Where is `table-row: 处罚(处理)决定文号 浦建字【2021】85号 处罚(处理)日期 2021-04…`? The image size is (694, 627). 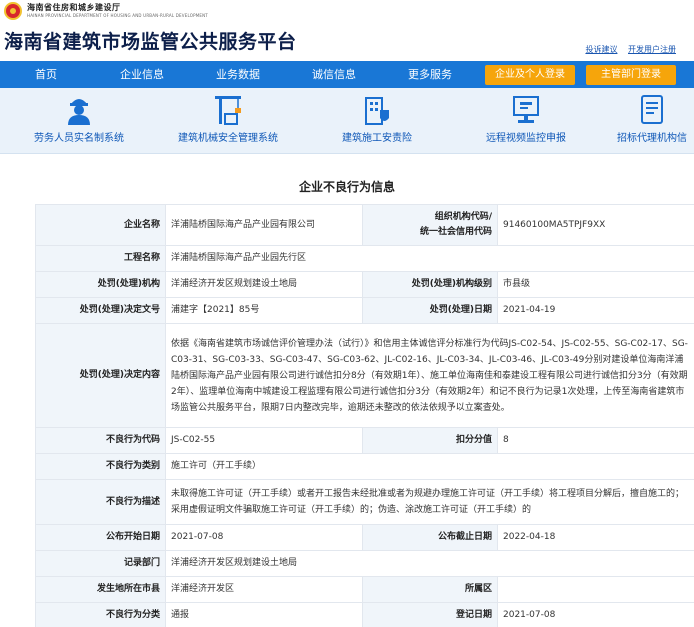
table-row: 处罚(处理)决定文号 浦建字【2021】85号 处罚(处理)日期 2021-04… is located at coordinates (364, 310).